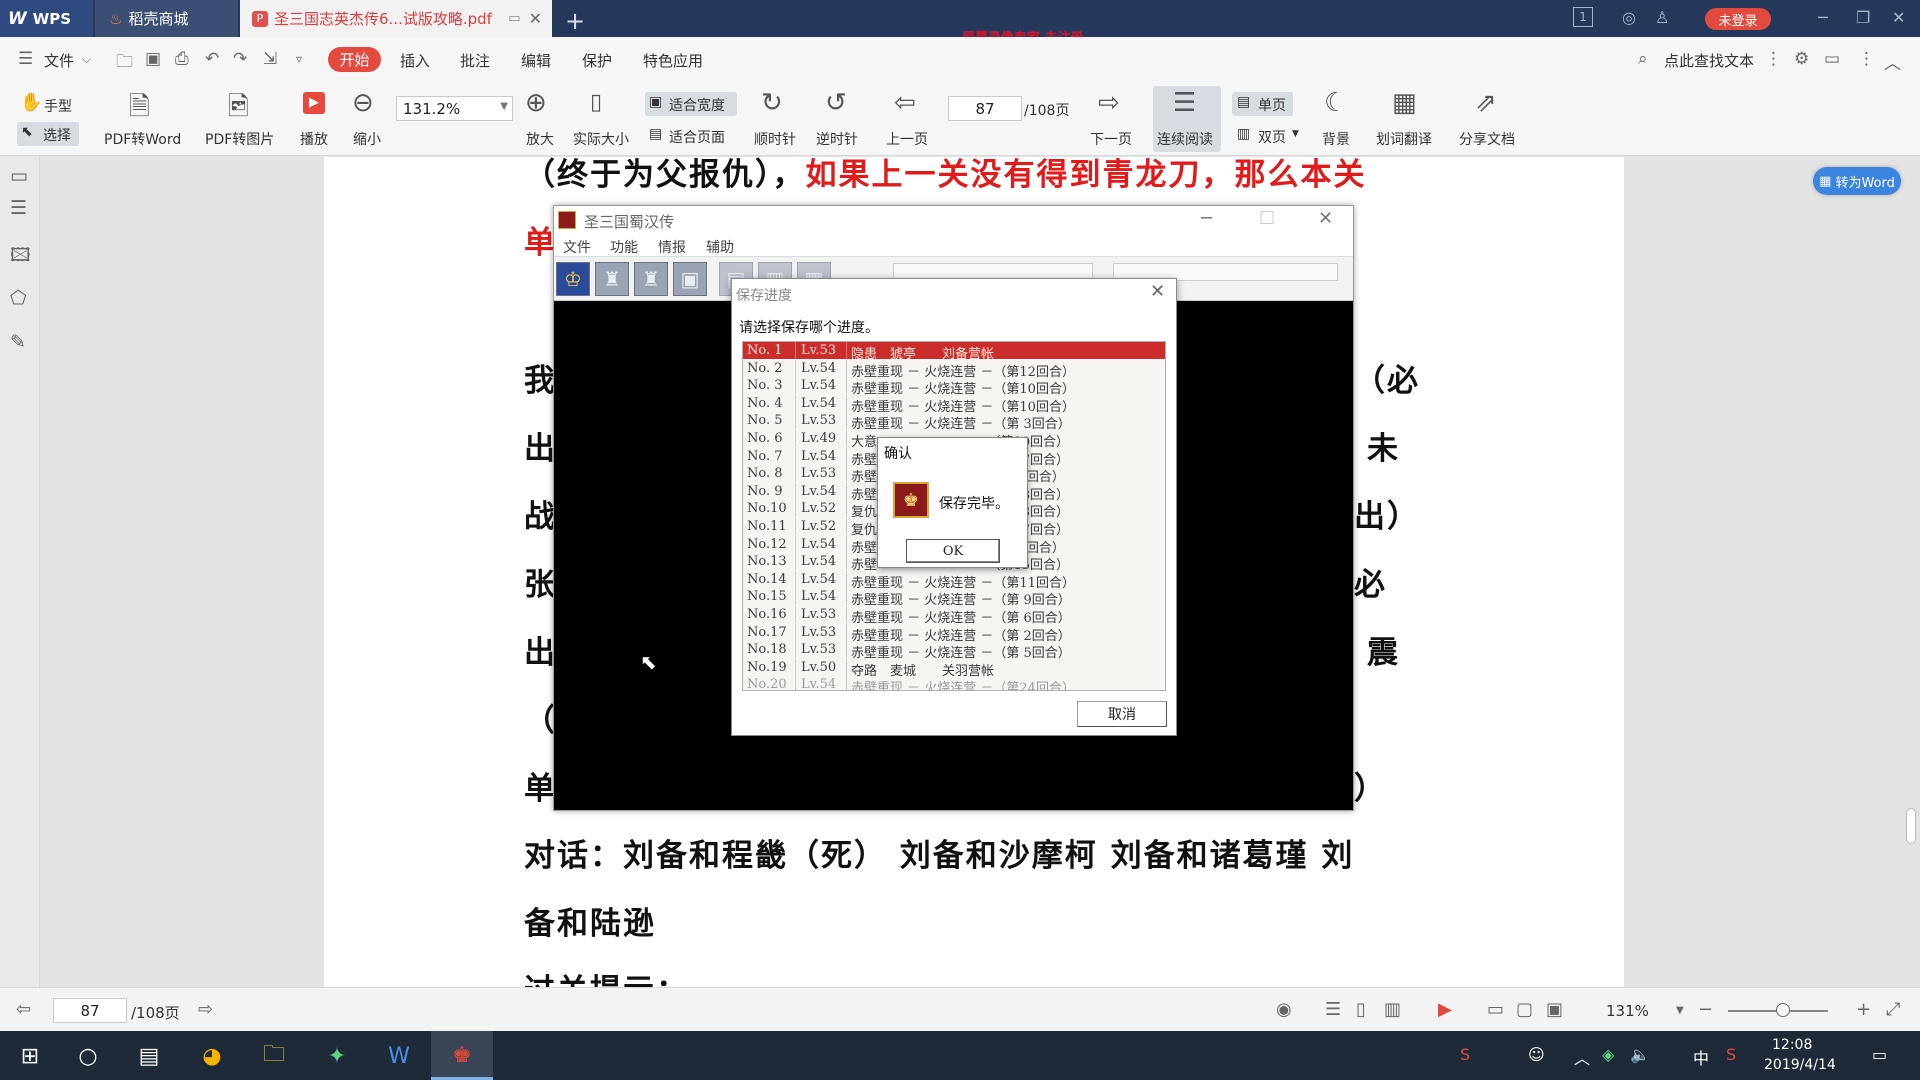  I want to click on save-slot-row: No.15 Lv.54 赤壁重现 － 火烧连营 －（第 9回合）, so click(954, 598).